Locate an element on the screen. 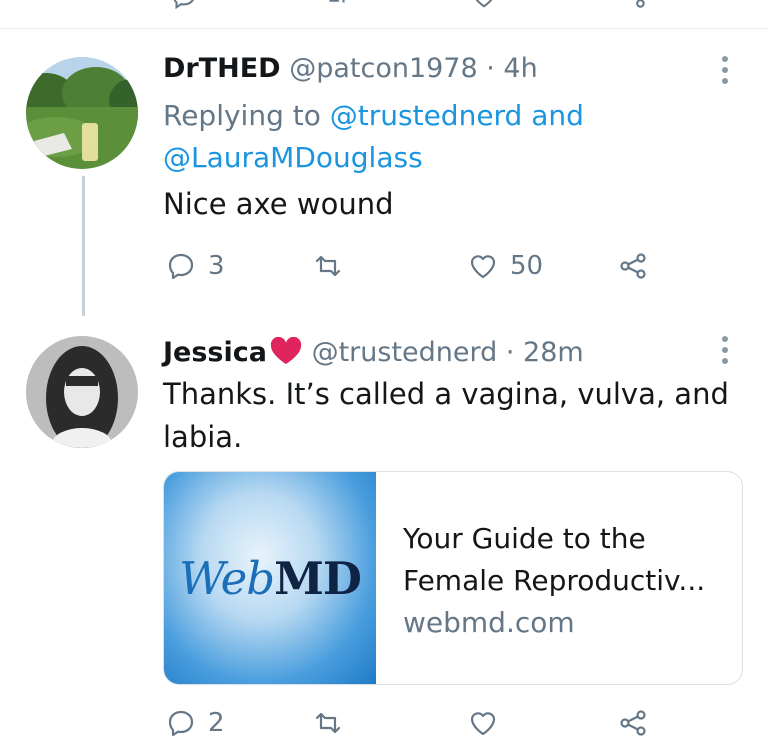  tweet-timestamp: · 4h is located at coordinates (511, 68).